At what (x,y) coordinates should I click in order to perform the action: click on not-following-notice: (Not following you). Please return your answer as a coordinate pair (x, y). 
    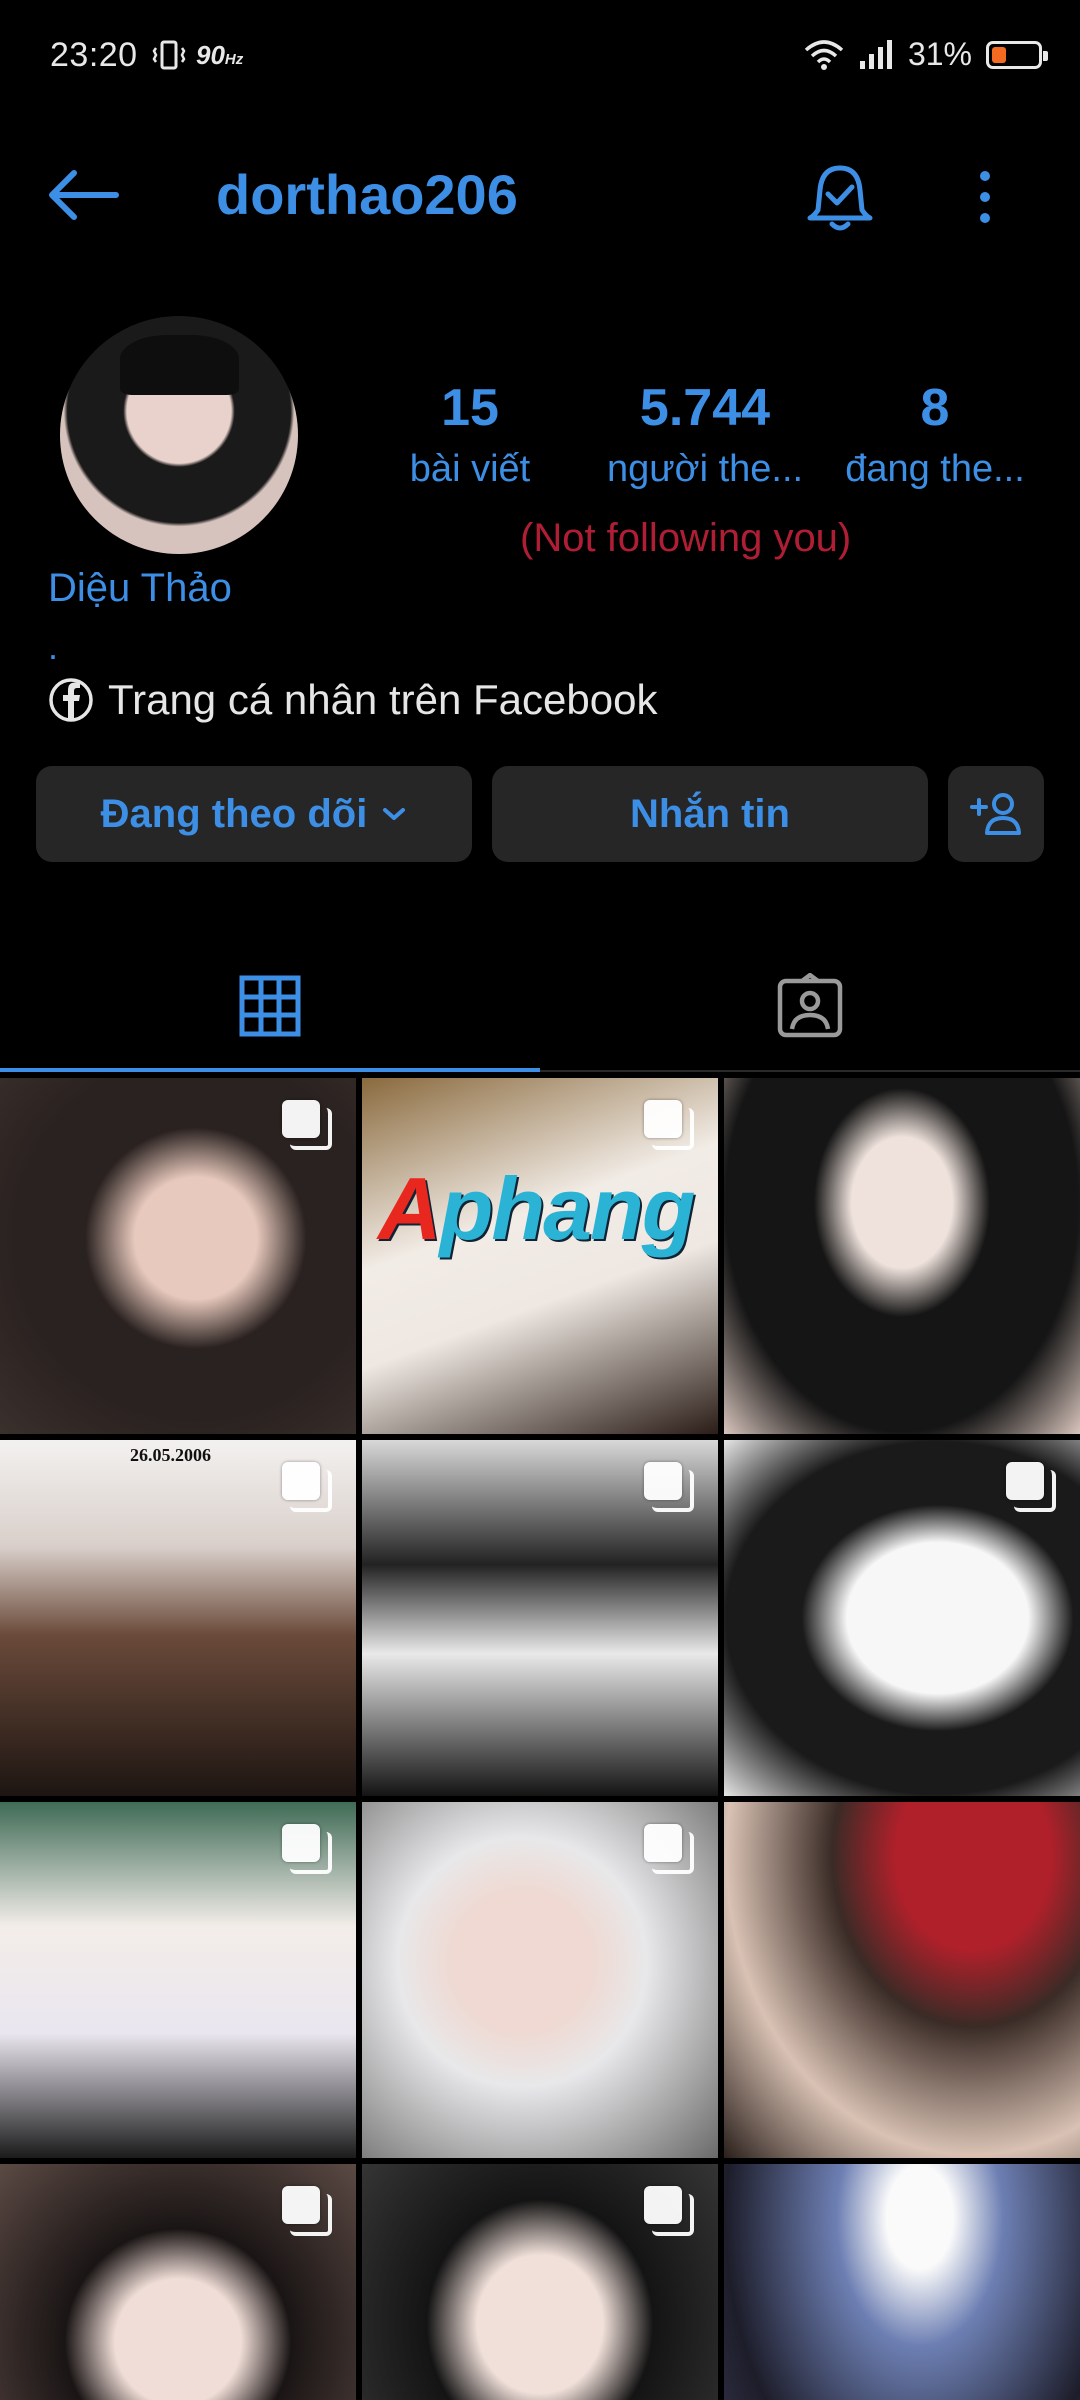
    Looking at the image, I should click on (686, 538).